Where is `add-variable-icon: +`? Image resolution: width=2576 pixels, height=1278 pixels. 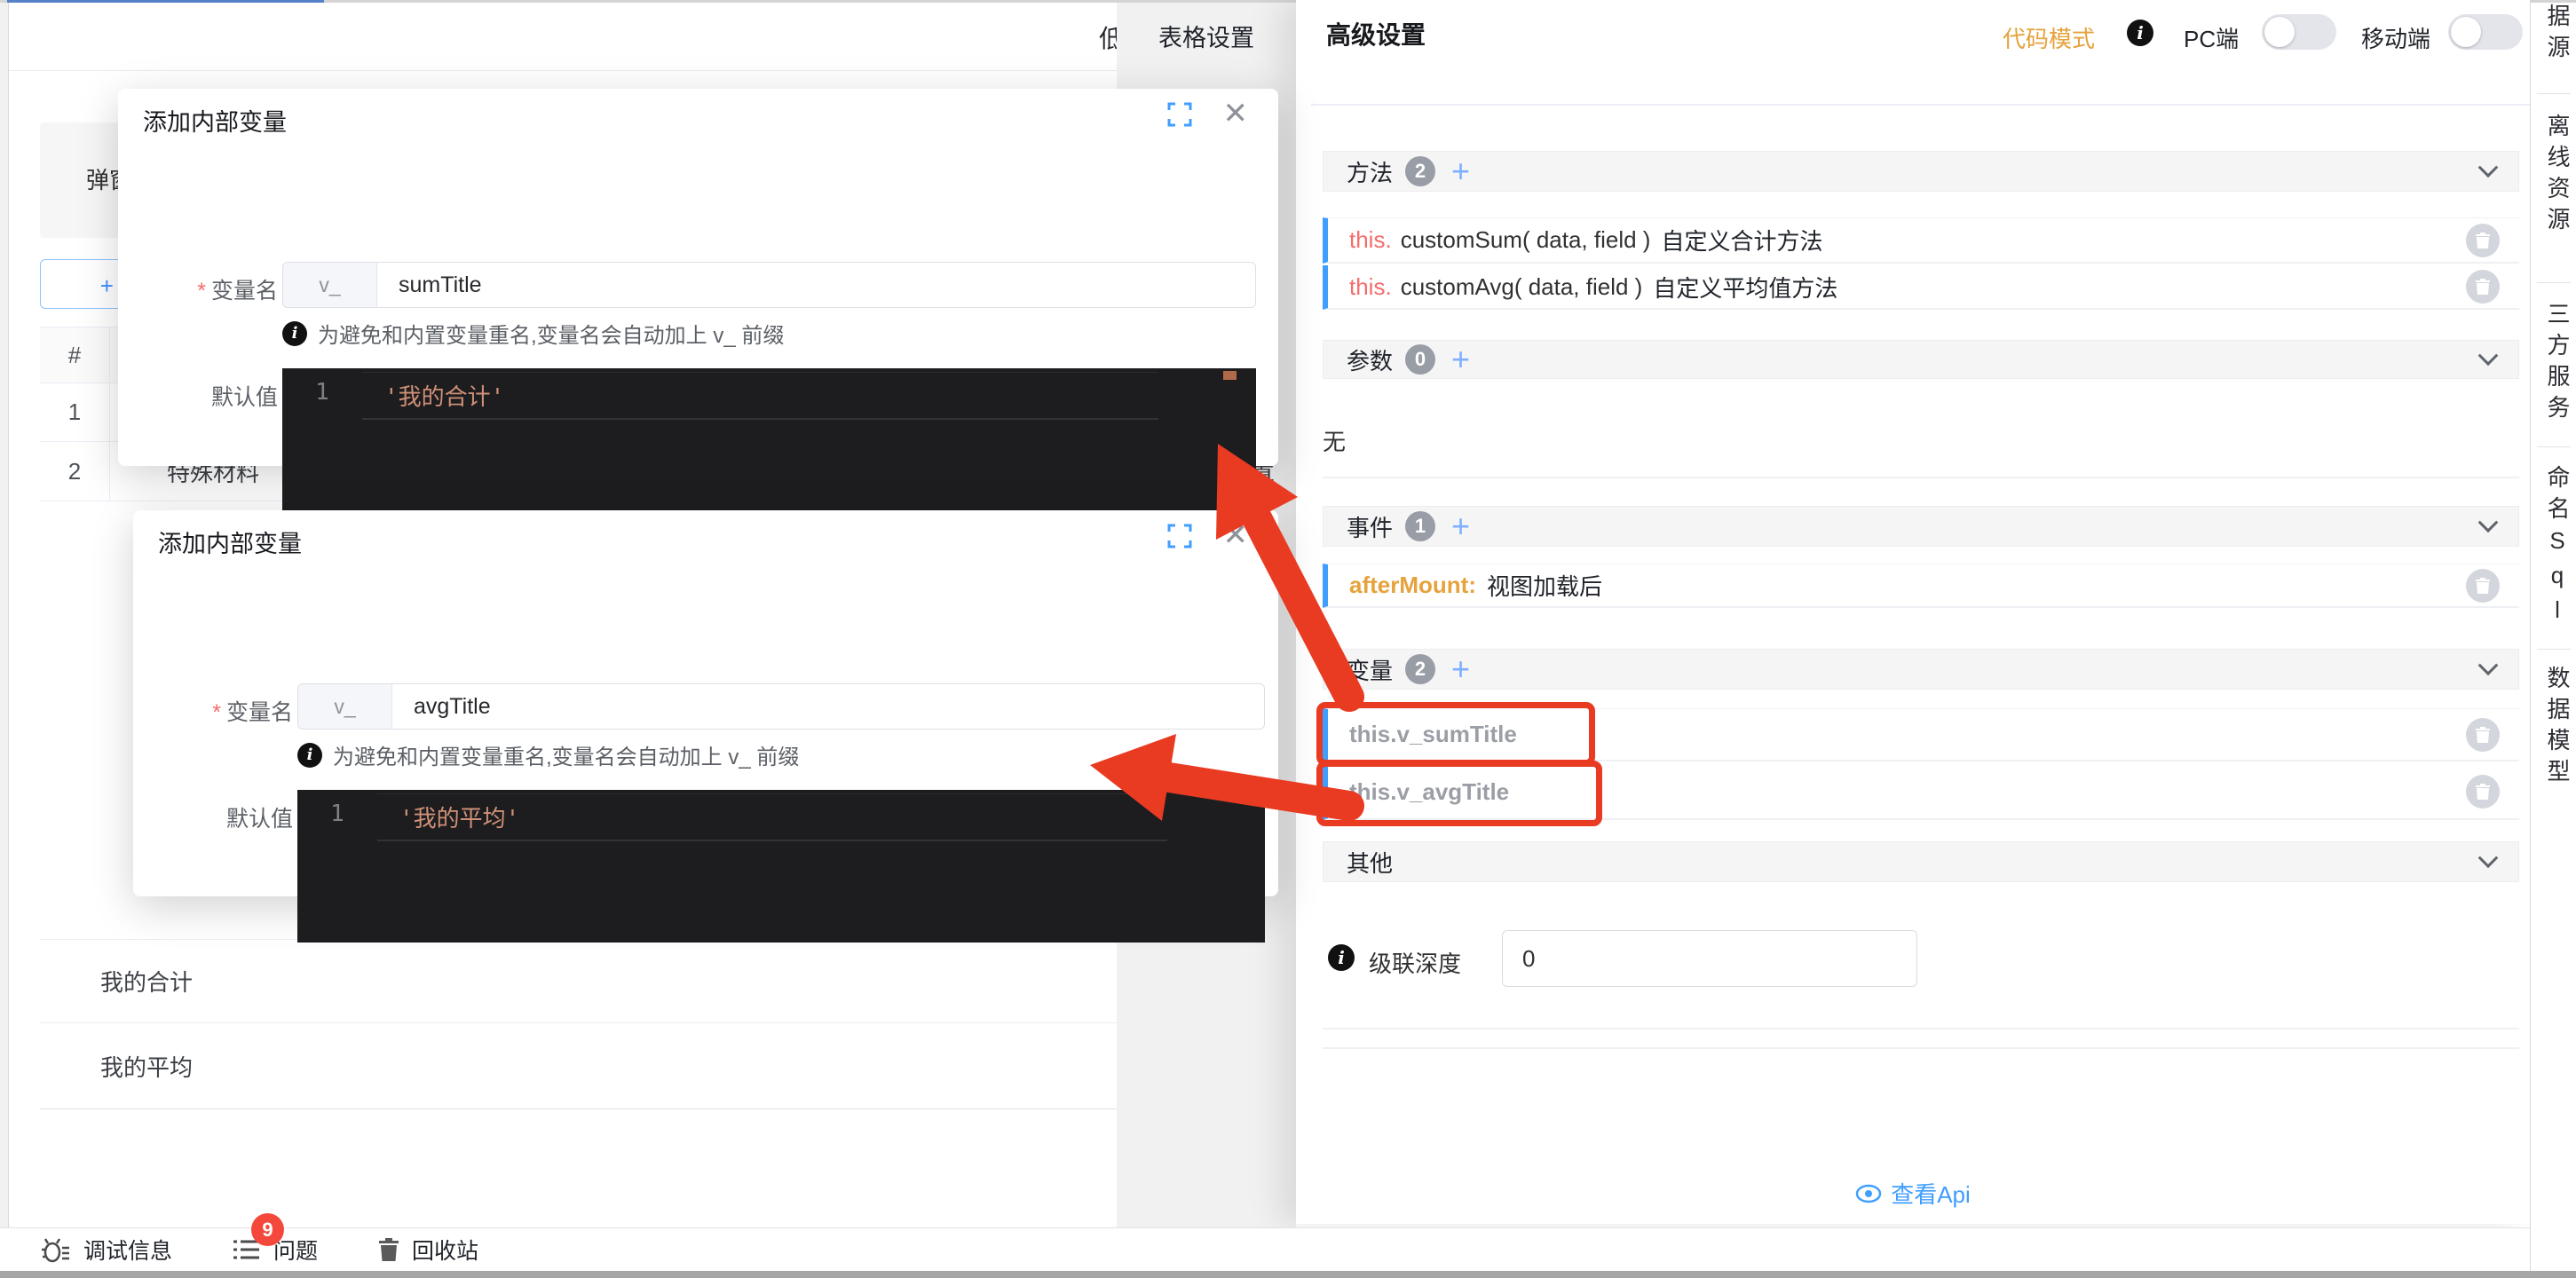 add-variable-icon: + is located at coordinates (1460, 669).